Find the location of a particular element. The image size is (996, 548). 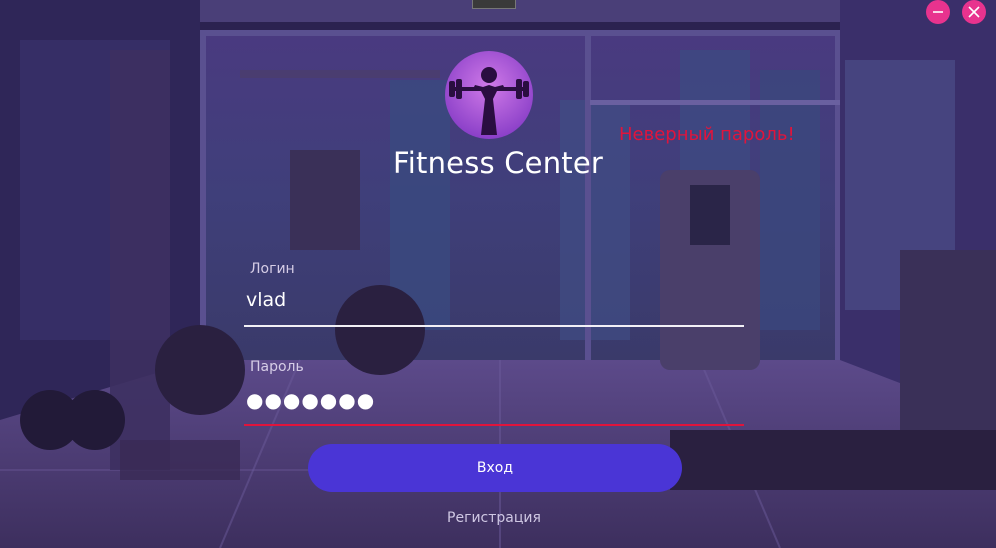

login-label: Логин is located at coordinates (272, 269).